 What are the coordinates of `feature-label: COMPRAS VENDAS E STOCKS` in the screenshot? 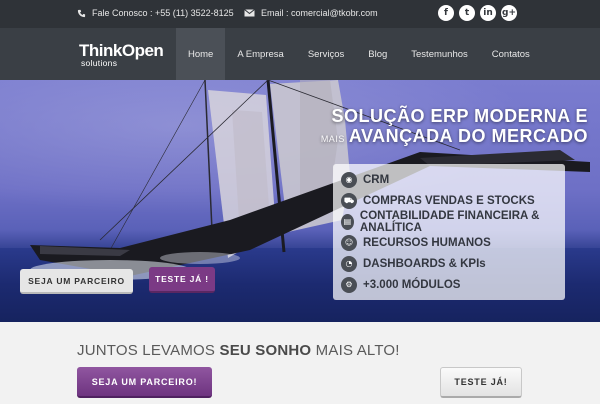 It's located at (449, 200).